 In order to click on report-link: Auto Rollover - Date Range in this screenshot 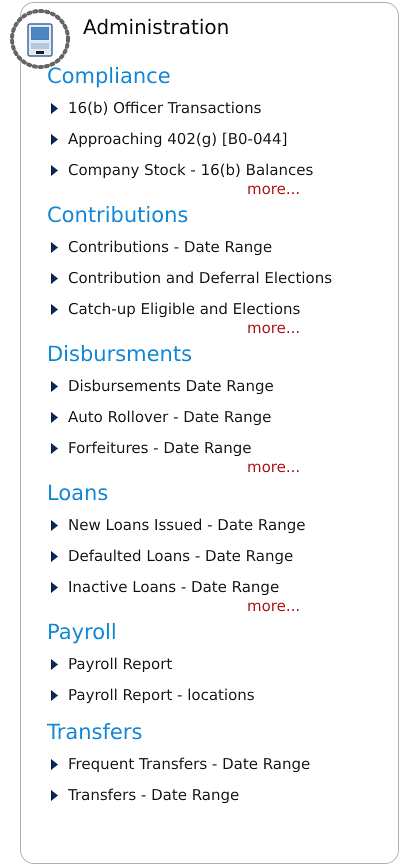, I will do `click(159, 417)`.